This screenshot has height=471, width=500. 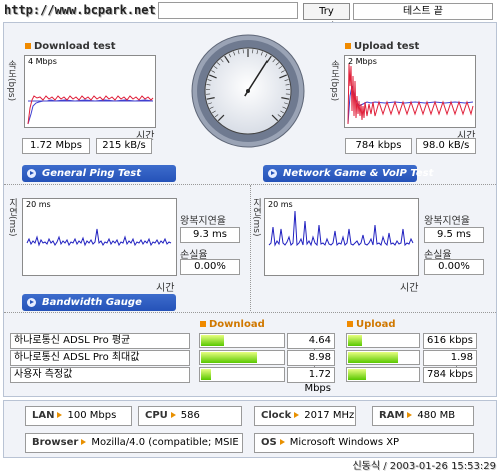 What do you see at coordinates (269, 442) in the screenshot?
I see `os-label: OS` at bounding box center [269, 442].